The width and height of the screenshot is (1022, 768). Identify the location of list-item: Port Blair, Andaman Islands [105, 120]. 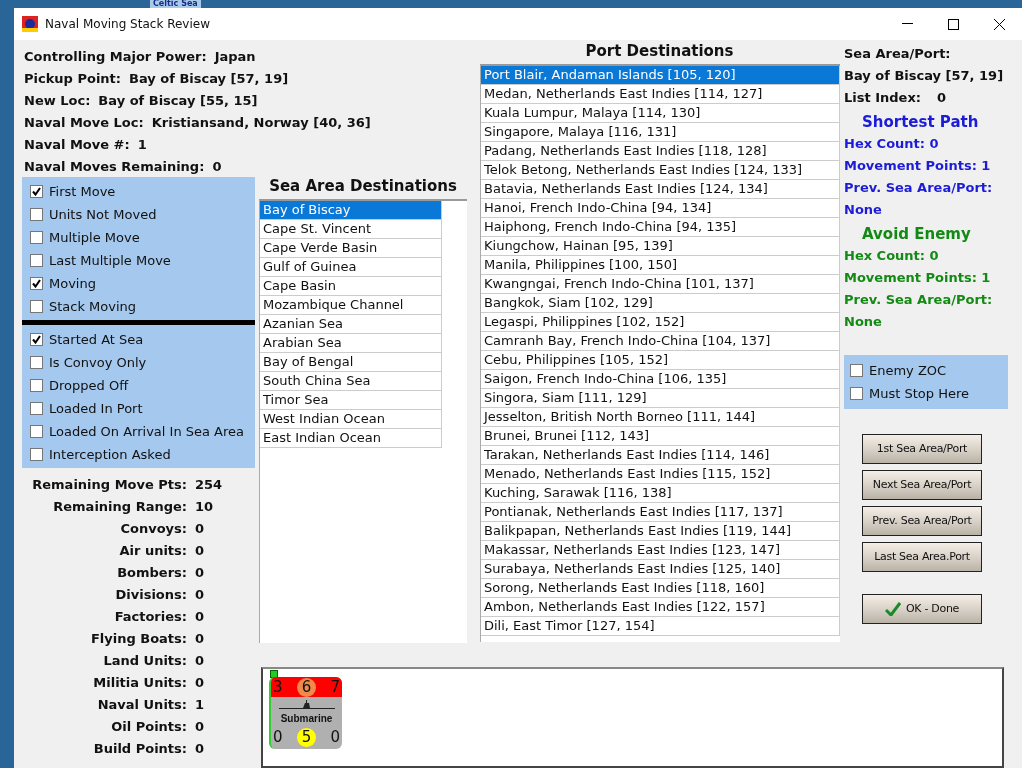
(660, 75).